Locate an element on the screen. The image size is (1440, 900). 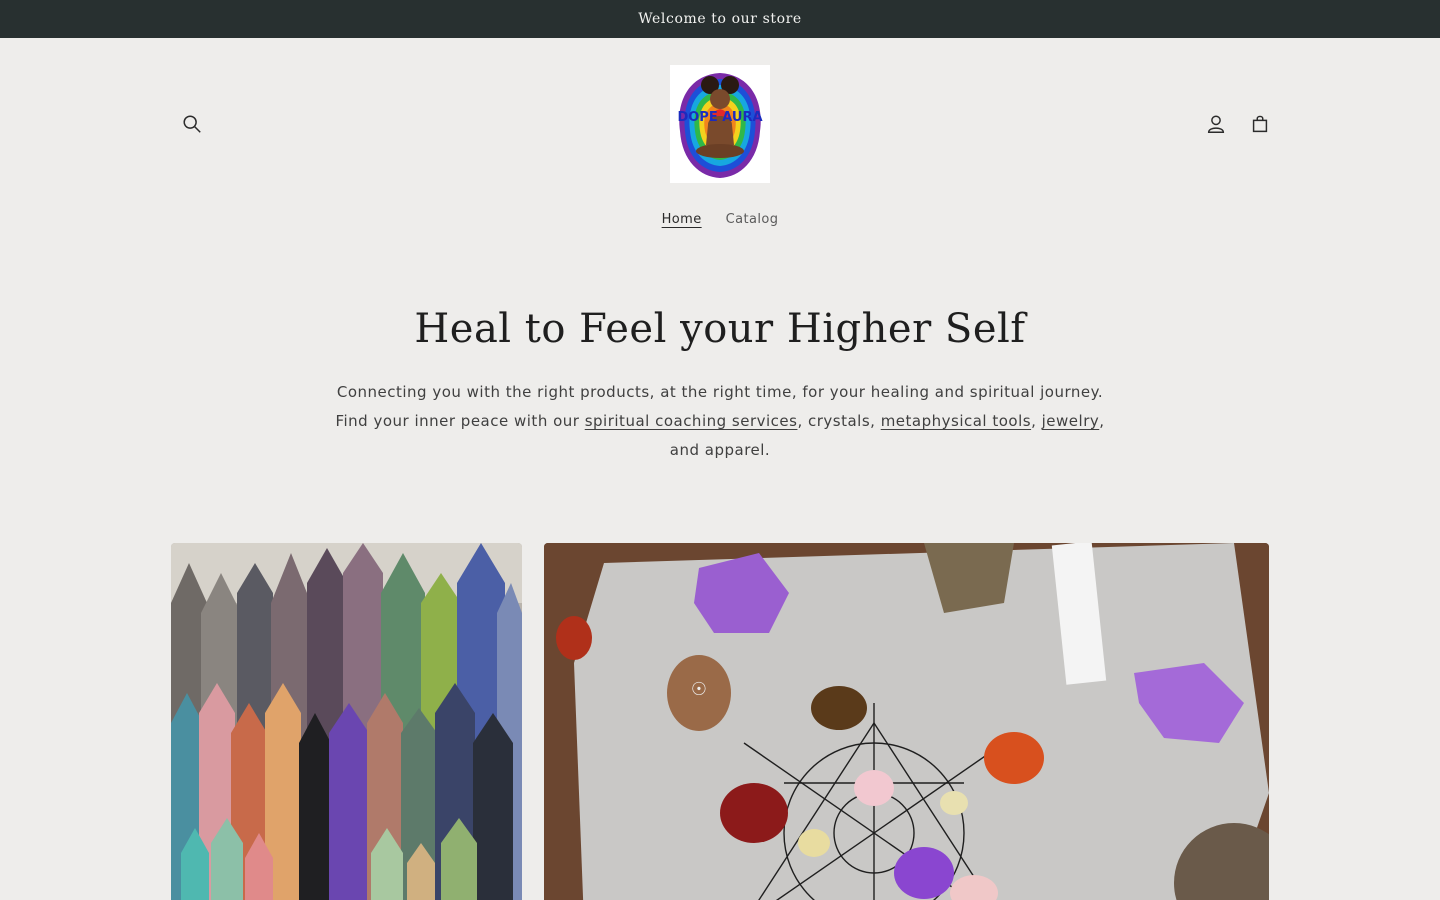
nav-item-catalog: Catalog is located at coordinates (752, 219).